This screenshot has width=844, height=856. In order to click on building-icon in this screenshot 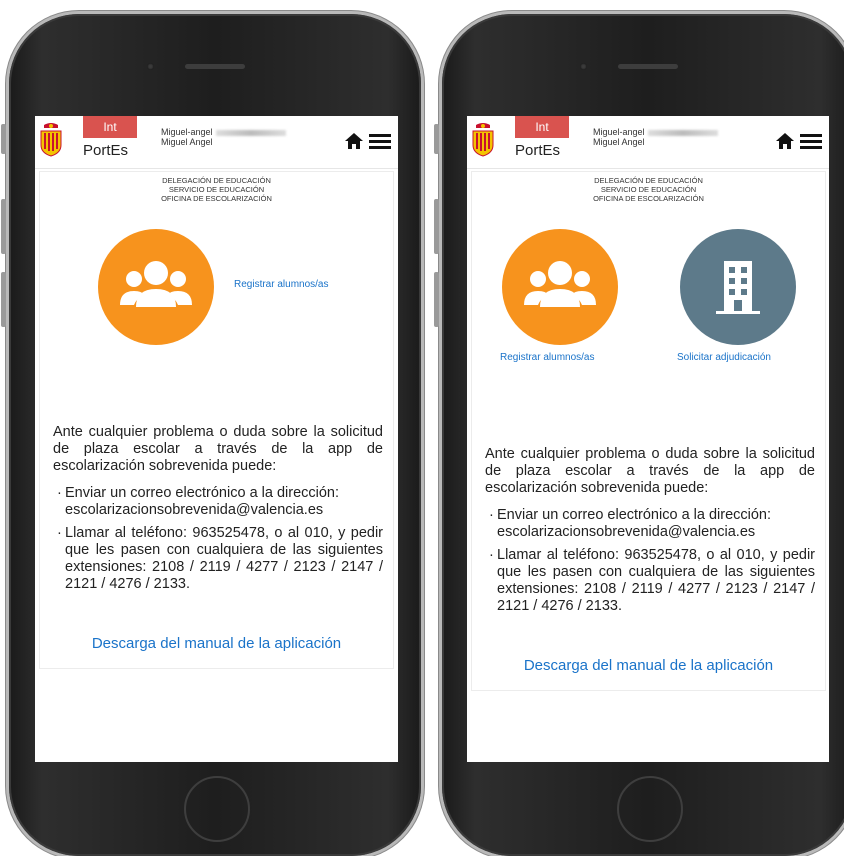, I will do `click(738, 287)`.